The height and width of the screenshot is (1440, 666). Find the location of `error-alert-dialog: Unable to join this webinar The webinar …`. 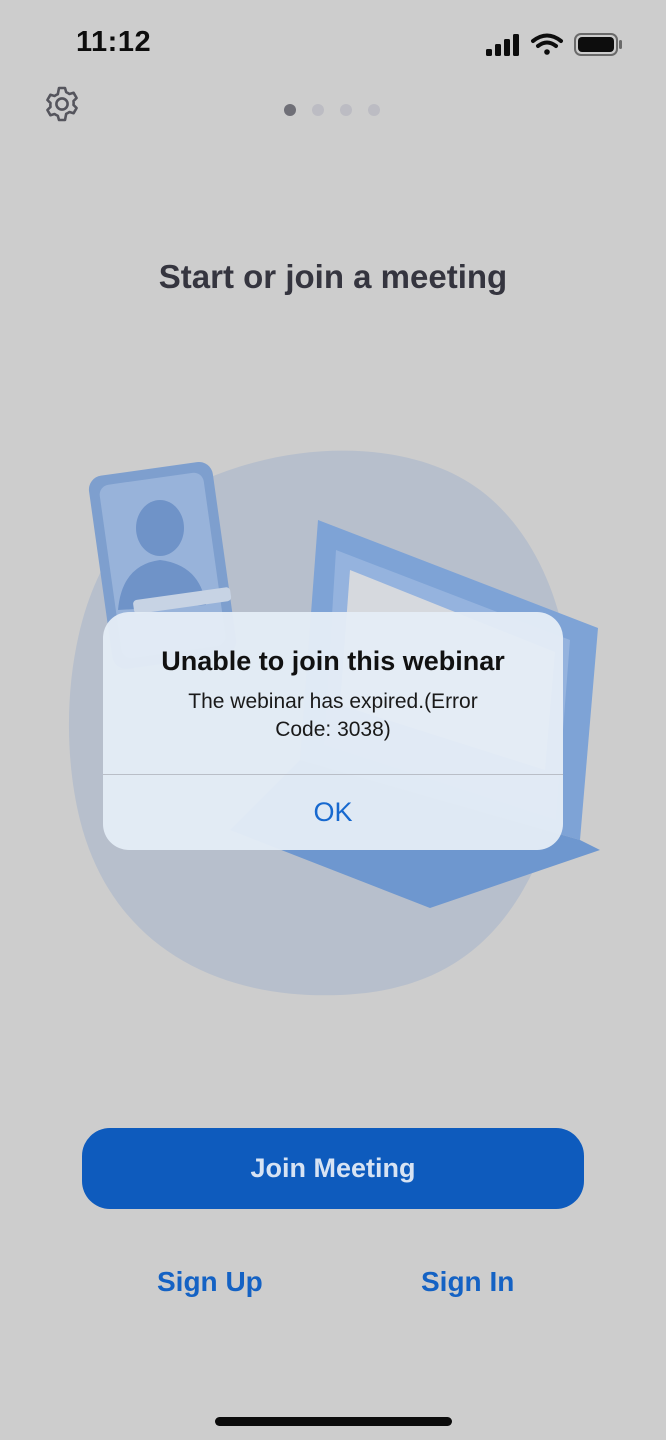

error-alert-dialog: Unable to join this webinar The webinar … is located at coordinates (333, 731).